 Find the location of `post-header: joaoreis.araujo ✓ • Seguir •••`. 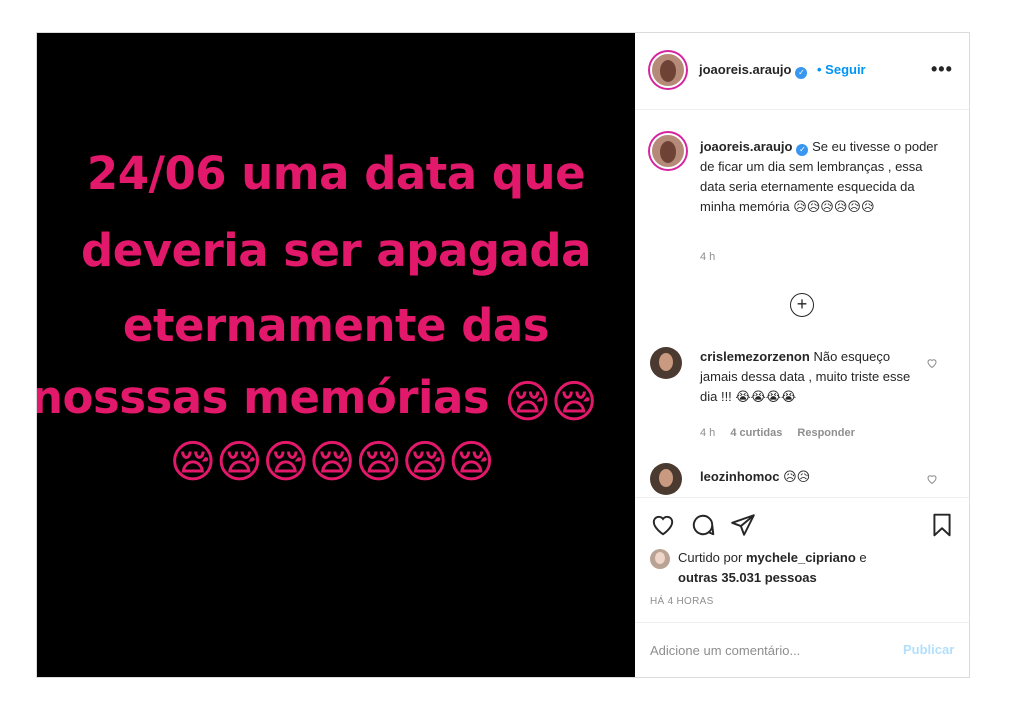

post-header: joaoreis.araujo ✓ • Seguir ••• is located at coordinates (802, 71).